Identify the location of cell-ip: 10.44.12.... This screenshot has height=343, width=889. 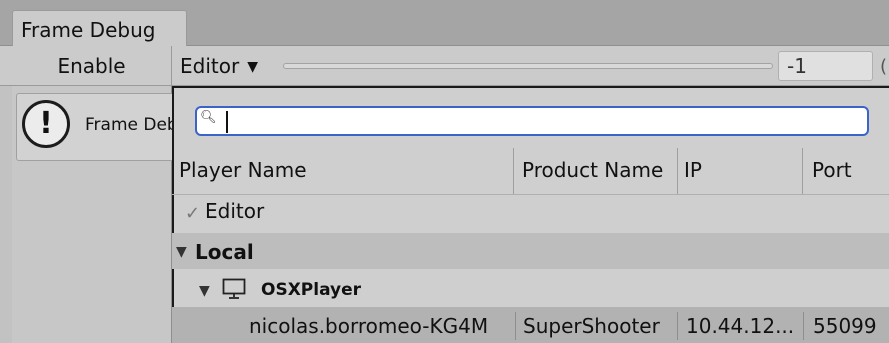
(740, 326).